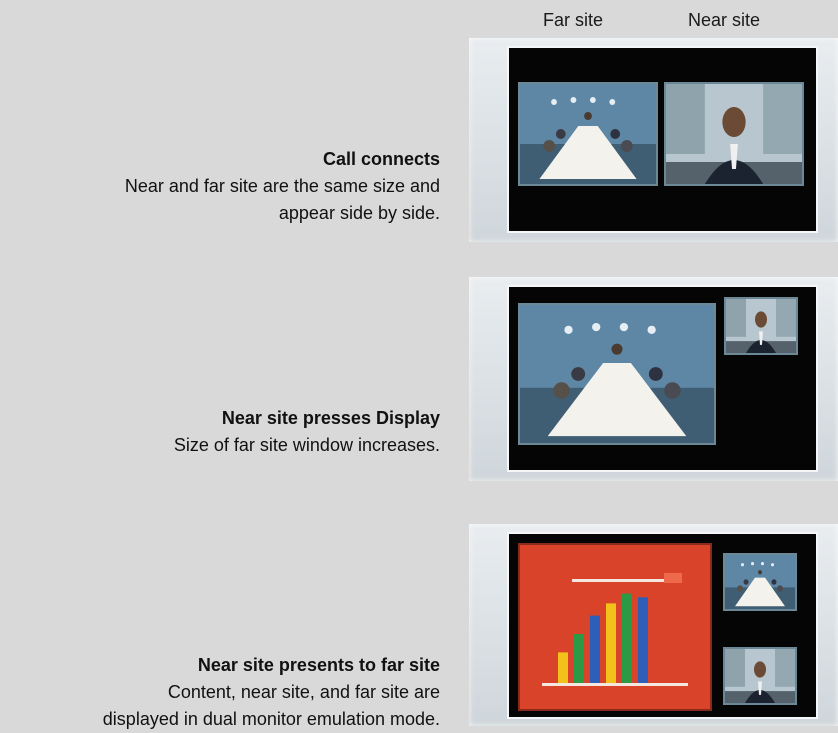 The image size is (838, 733). I want to click on step-1-desc-line-2: appear side by side., so click(359, 213).